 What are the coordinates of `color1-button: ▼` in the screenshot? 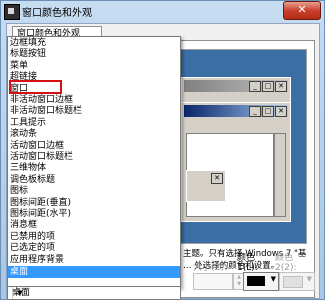 It's located at (261, 281).